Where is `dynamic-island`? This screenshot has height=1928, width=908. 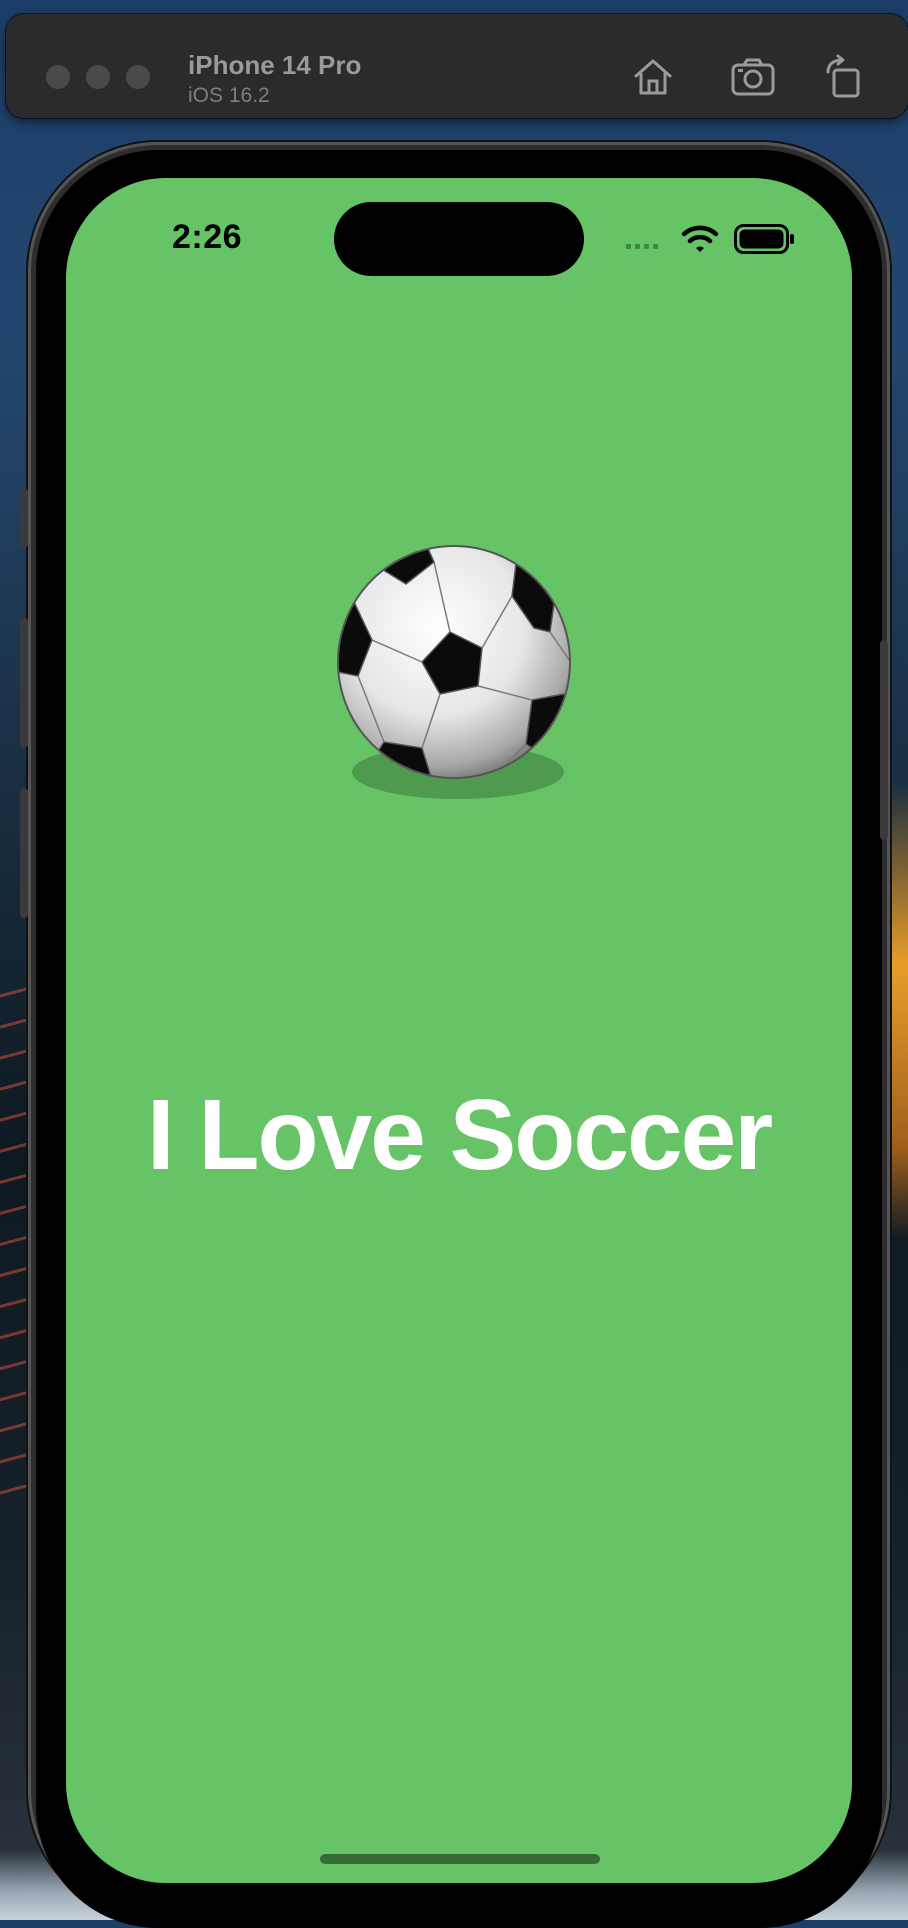
dynamic-island is located at coordinates (459, 239).